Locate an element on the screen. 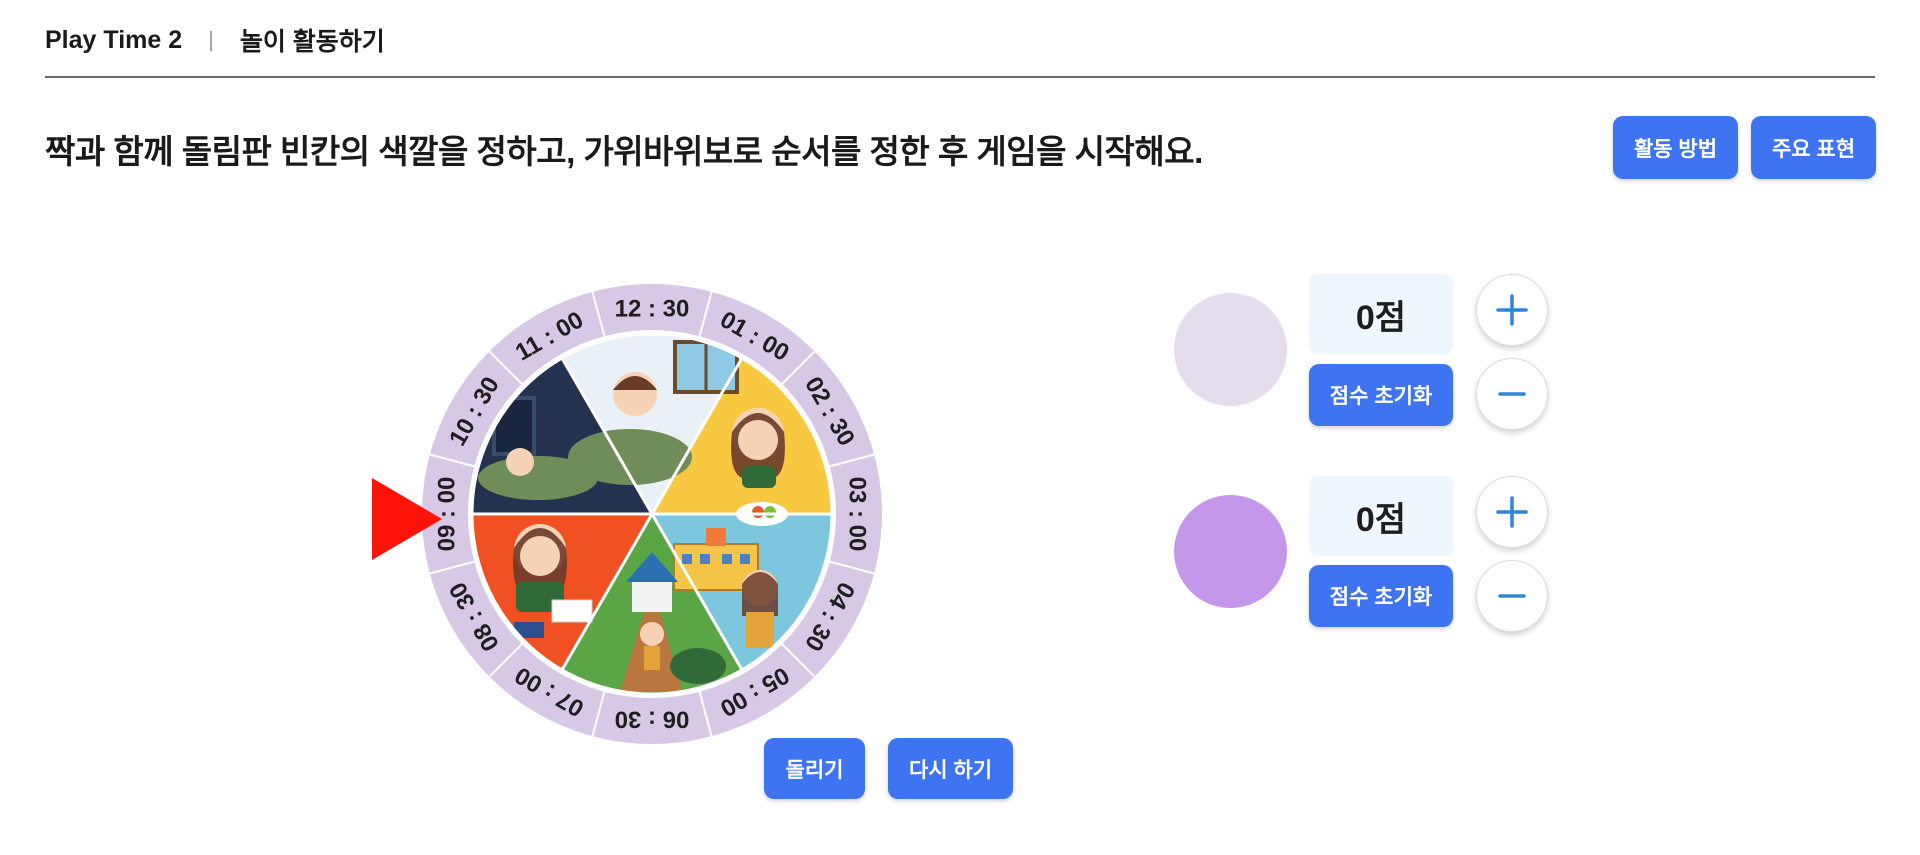 This screenshot has height=855, width=1920. restart-button: 다시 하기 is located at coordinates (950, 768).